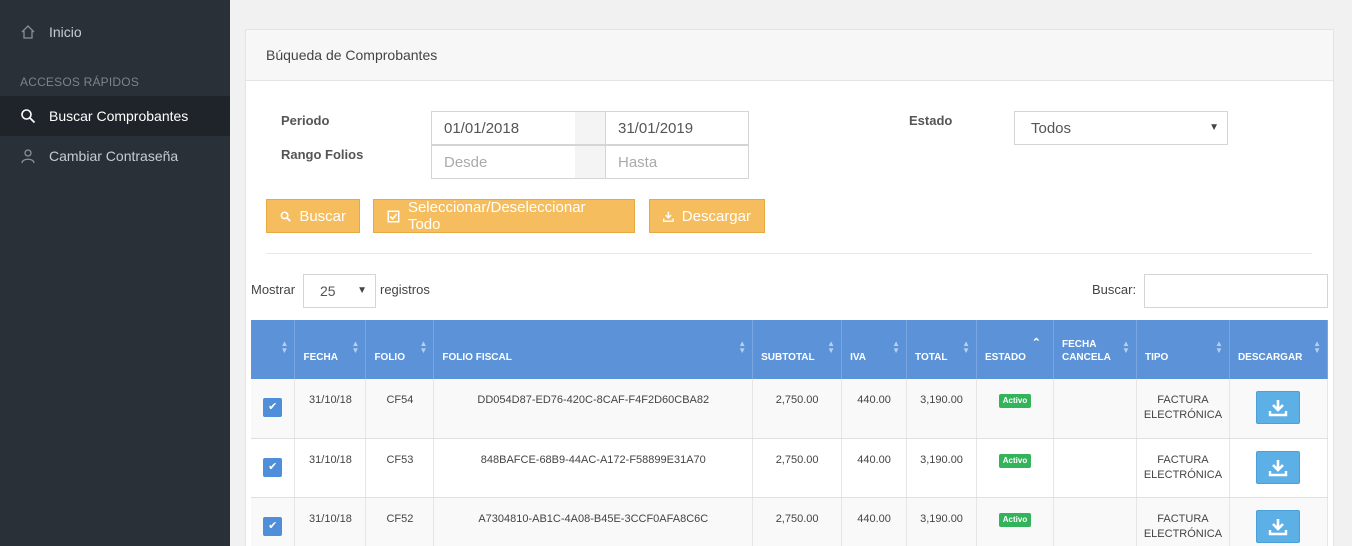  What do you see at coordinates (352, 55) in the screenshot?
I see `panel-title: Búqueda de Comprobantes` at bounding box center [352, 55].